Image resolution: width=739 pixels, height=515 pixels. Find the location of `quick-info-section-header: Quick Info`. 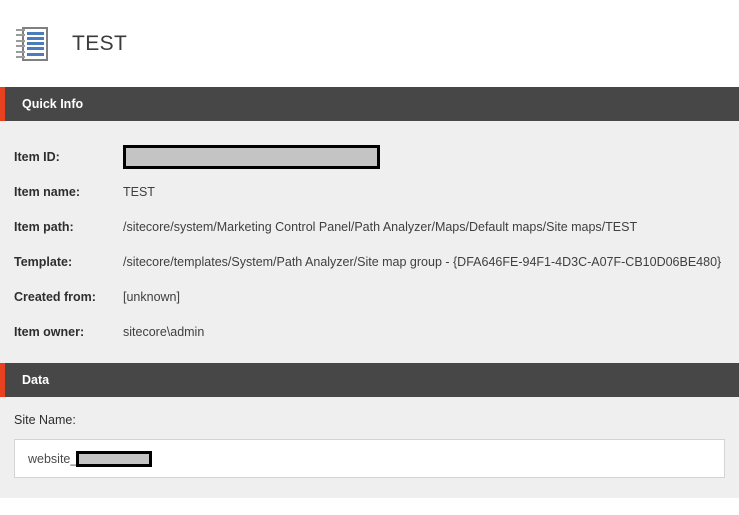

quick-info-section-header: Quick Info is located at coordinates (369, 104).